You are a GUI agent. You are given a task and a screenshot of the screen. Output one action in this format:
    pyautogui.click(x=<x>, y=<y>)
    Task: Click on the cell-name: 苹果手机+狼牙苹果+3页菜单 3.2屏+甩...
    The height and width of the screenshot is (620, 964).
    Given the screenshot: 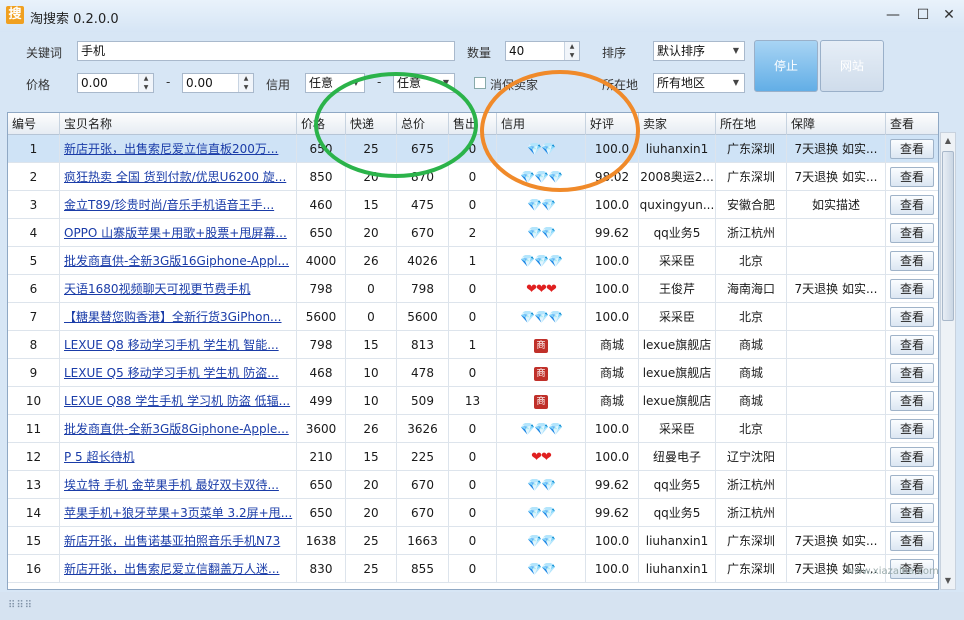 What is the action you would take?
    pyautogui.click(x=178, y=513)
    